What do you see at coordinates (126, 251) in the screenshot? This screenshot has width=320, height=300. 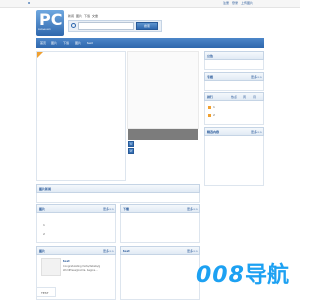 I see `test-panel-title: test` at bounding box center [126, 251].